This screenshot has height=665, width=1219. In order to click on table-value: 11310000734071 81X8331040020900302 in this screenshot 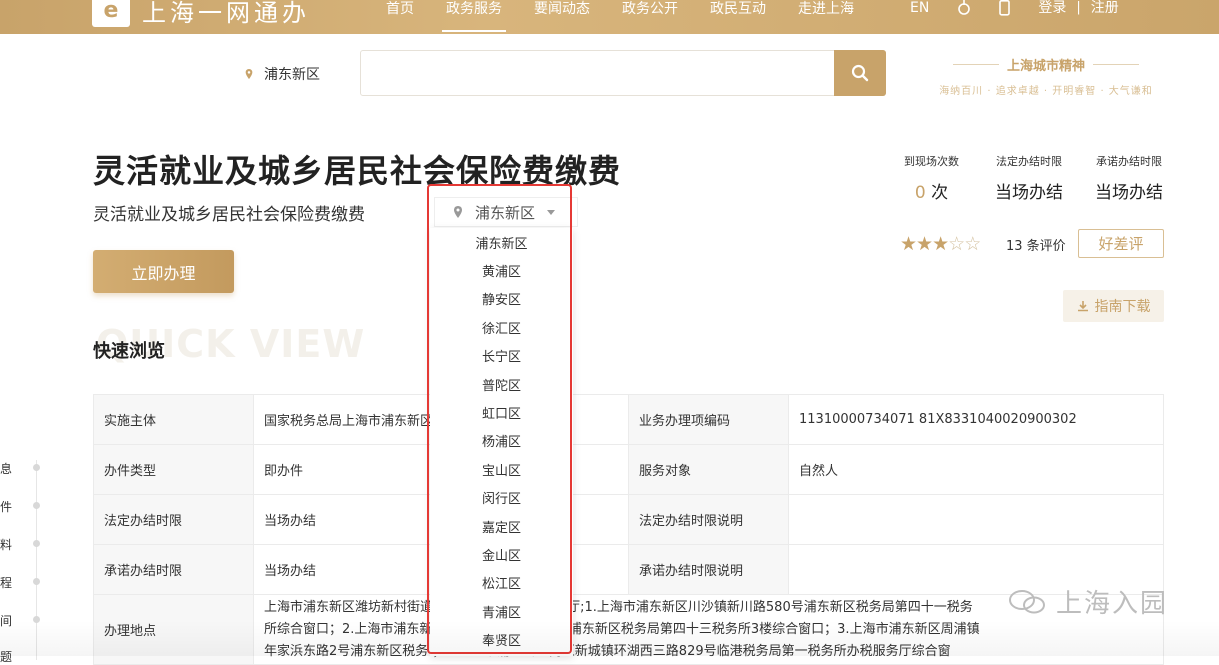, I will do `click(976, 419)`.